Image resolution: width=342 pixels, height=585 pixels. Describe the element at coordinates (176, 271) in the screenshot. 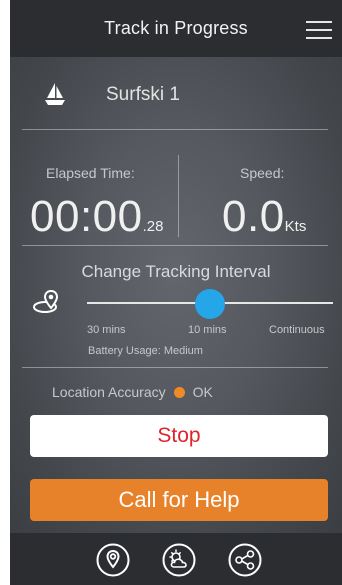

I see `tracking-interval-title: Change Tracking Interval` at that location.